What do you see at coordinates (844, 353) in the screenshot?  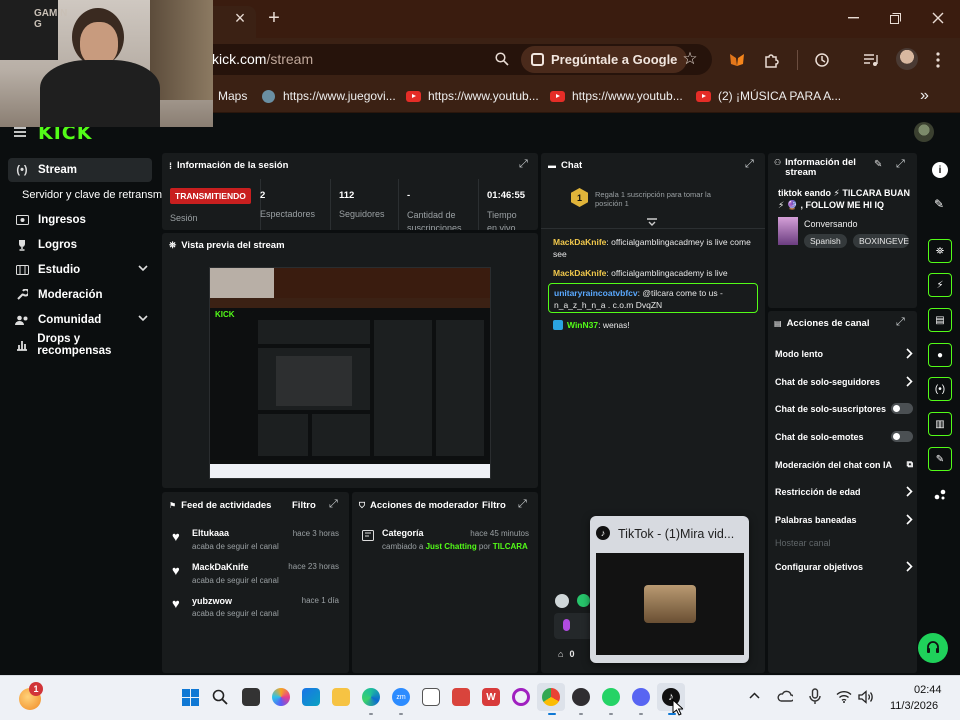 I see `action-slow-mode: Modo lento` at bounding box center [844, 353].